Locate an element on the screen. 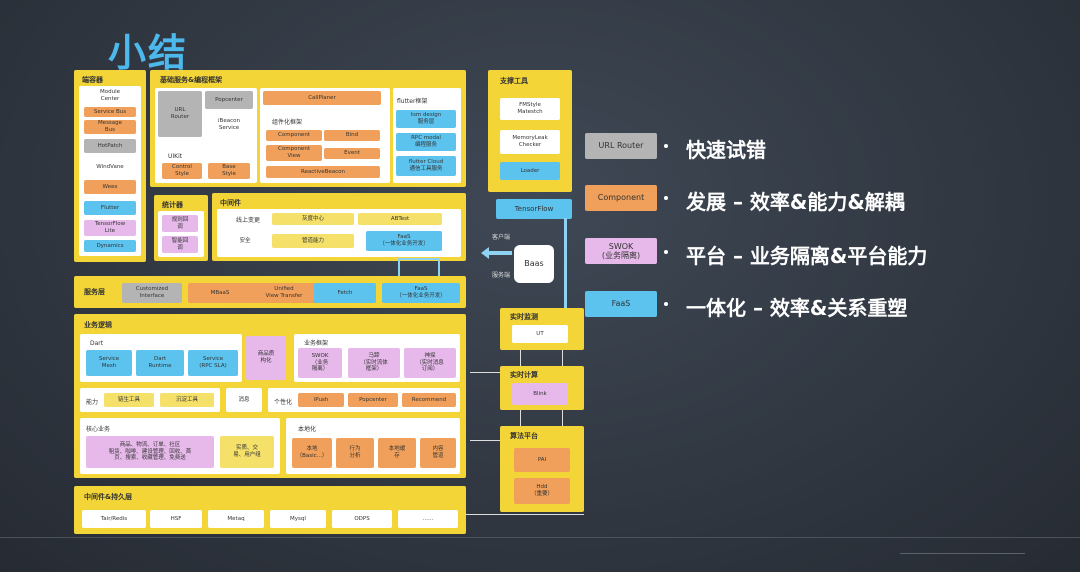 The width and height of the screenshot is (1080, 572). core-extra-box: 实质、交 易、用户组 is located at coordinates (247, 452).